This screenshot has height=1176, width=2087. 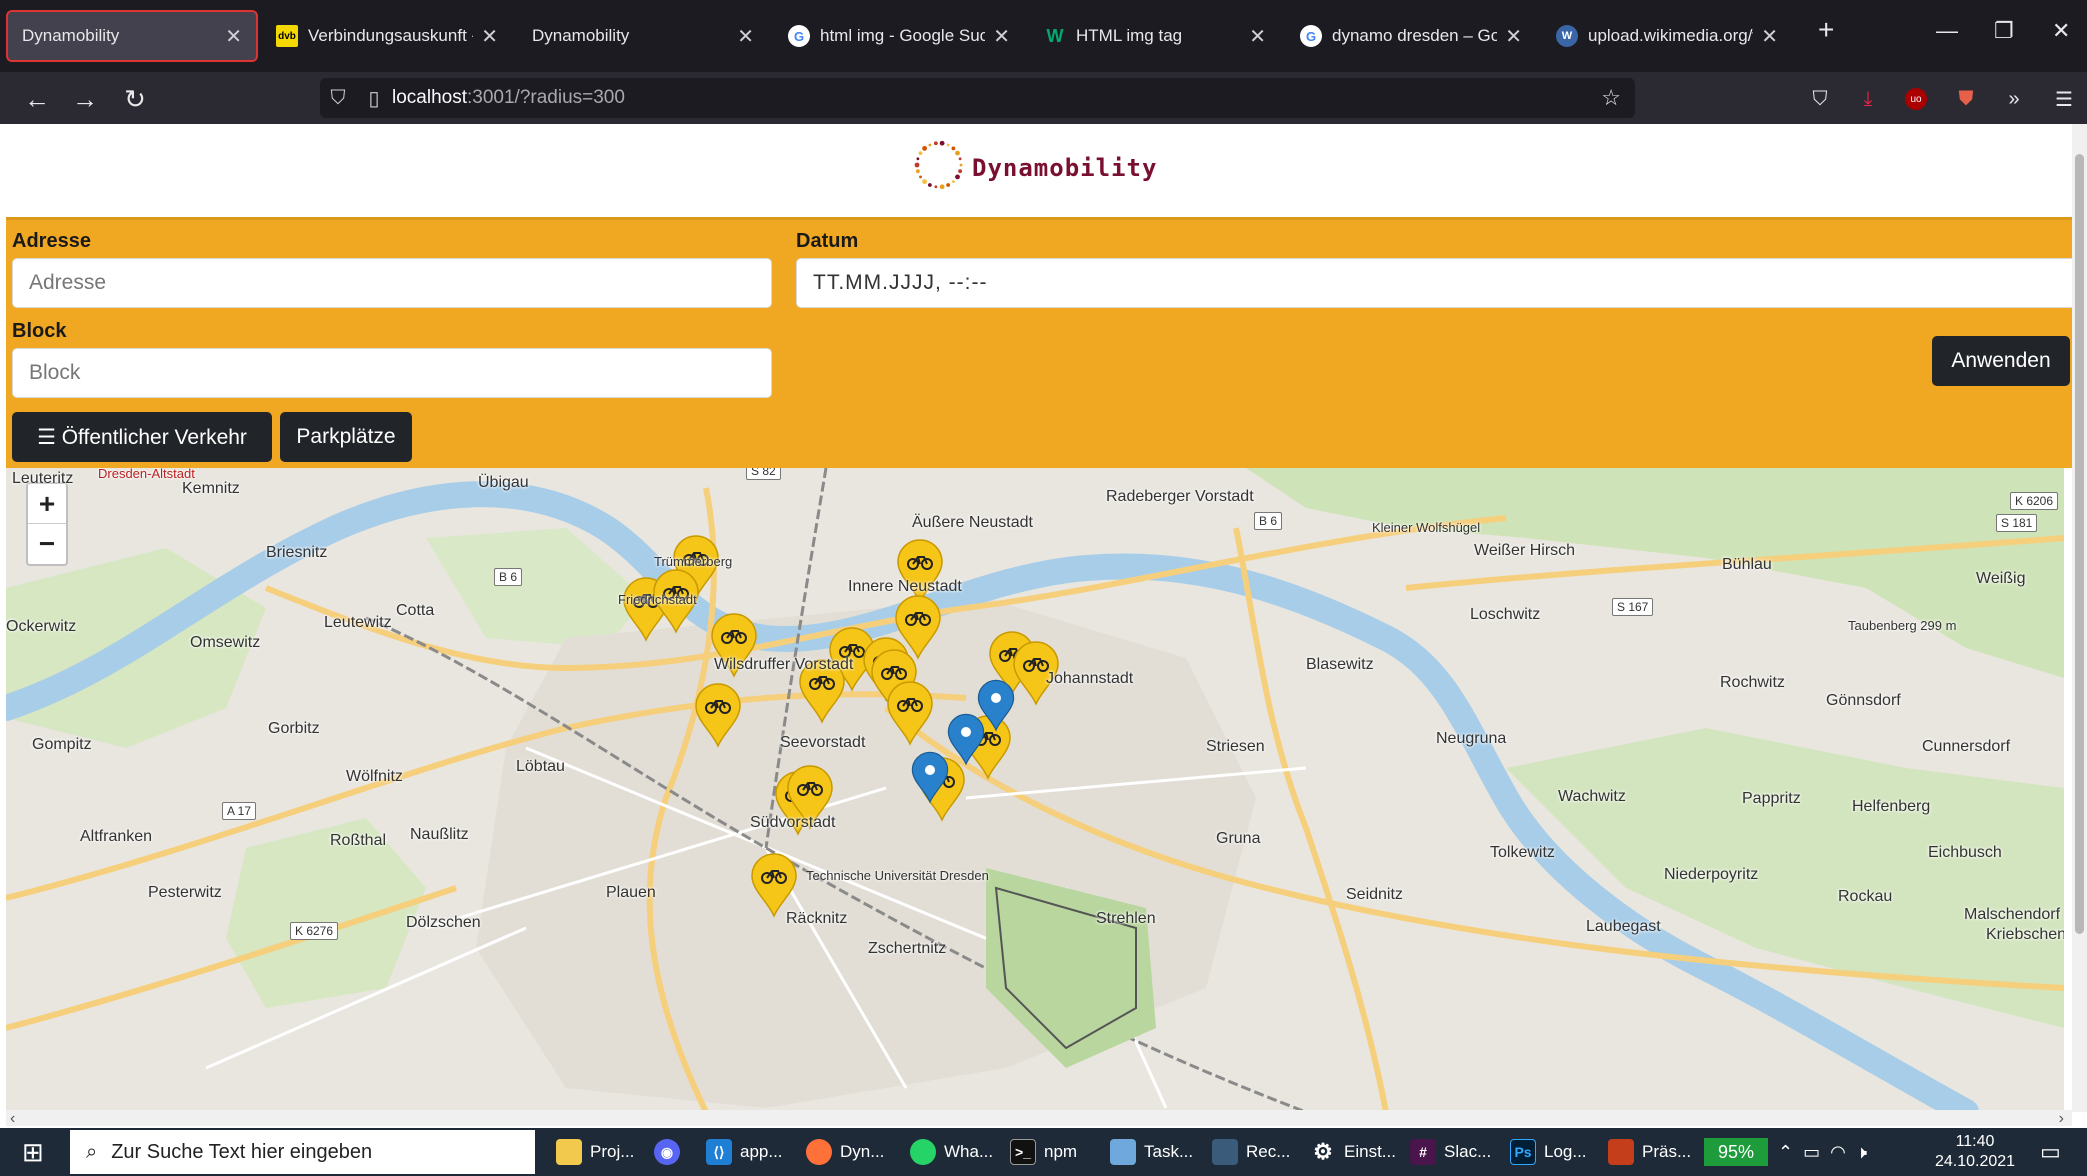 I want to click on back-icon: ←, so click(x=37, y=99).